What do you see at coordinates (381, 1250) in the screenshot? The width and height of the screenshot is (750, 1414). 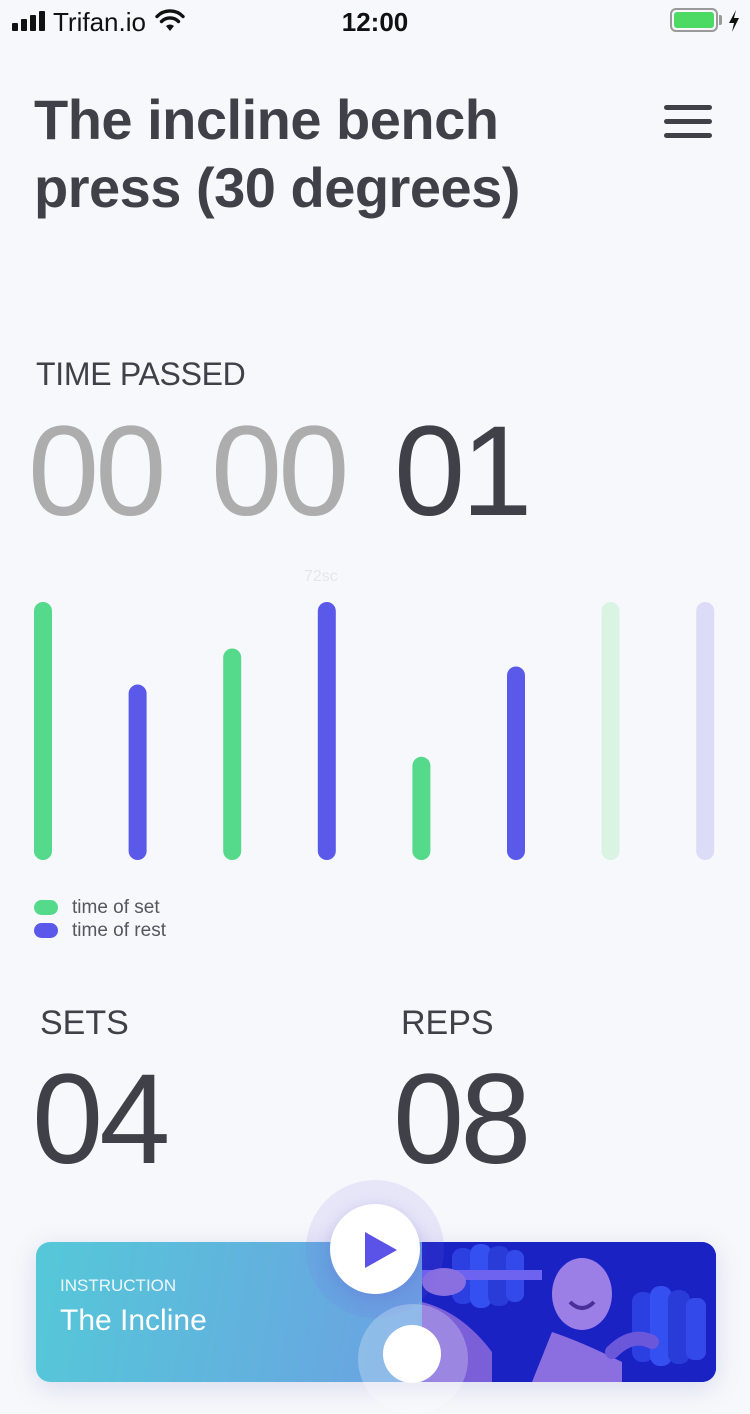 I see `play-icon` at bounding box center [381, 1250].